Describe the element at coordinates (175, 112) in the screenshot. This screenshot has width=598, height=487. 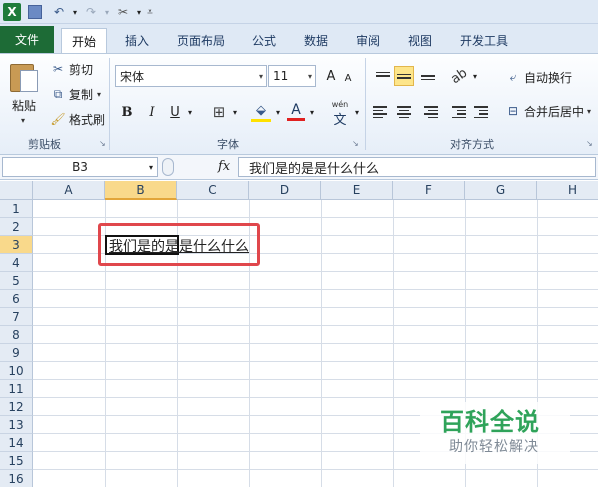
I see `underline-button: U` at that location.